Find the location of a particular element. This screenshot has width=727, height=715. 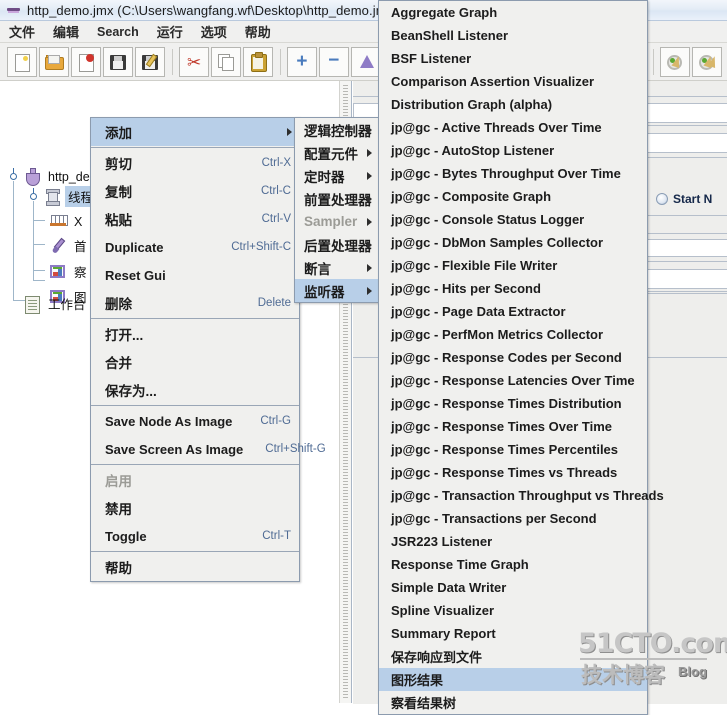

context-menu-paste: 粘贴 Ctrl-V is located at coordinates (195, 219).